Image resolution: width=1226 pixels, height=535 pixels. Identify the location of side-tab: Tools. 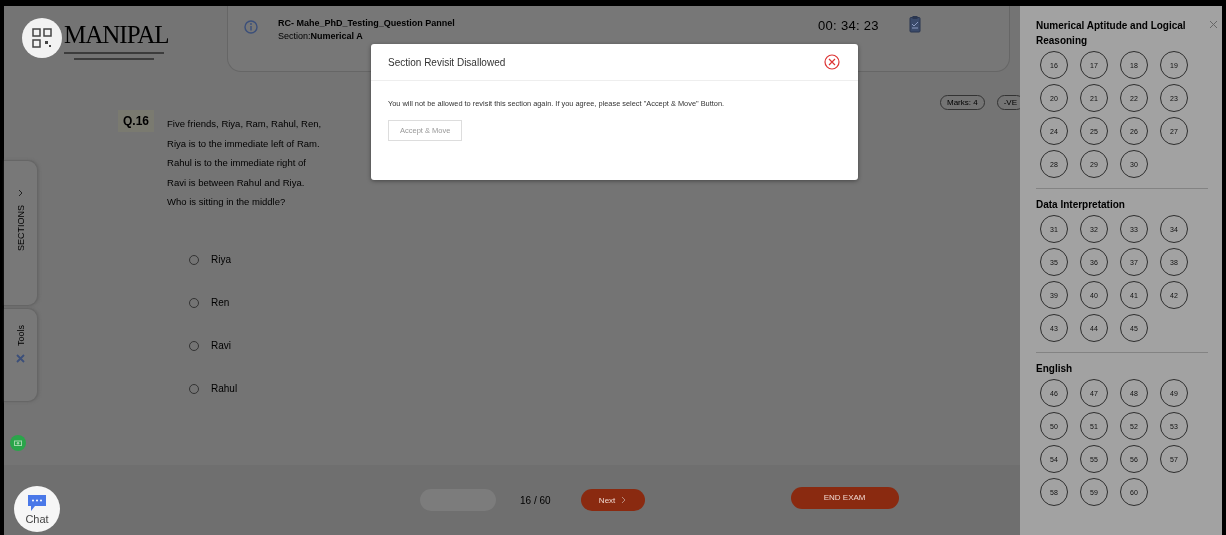
(21, 355).